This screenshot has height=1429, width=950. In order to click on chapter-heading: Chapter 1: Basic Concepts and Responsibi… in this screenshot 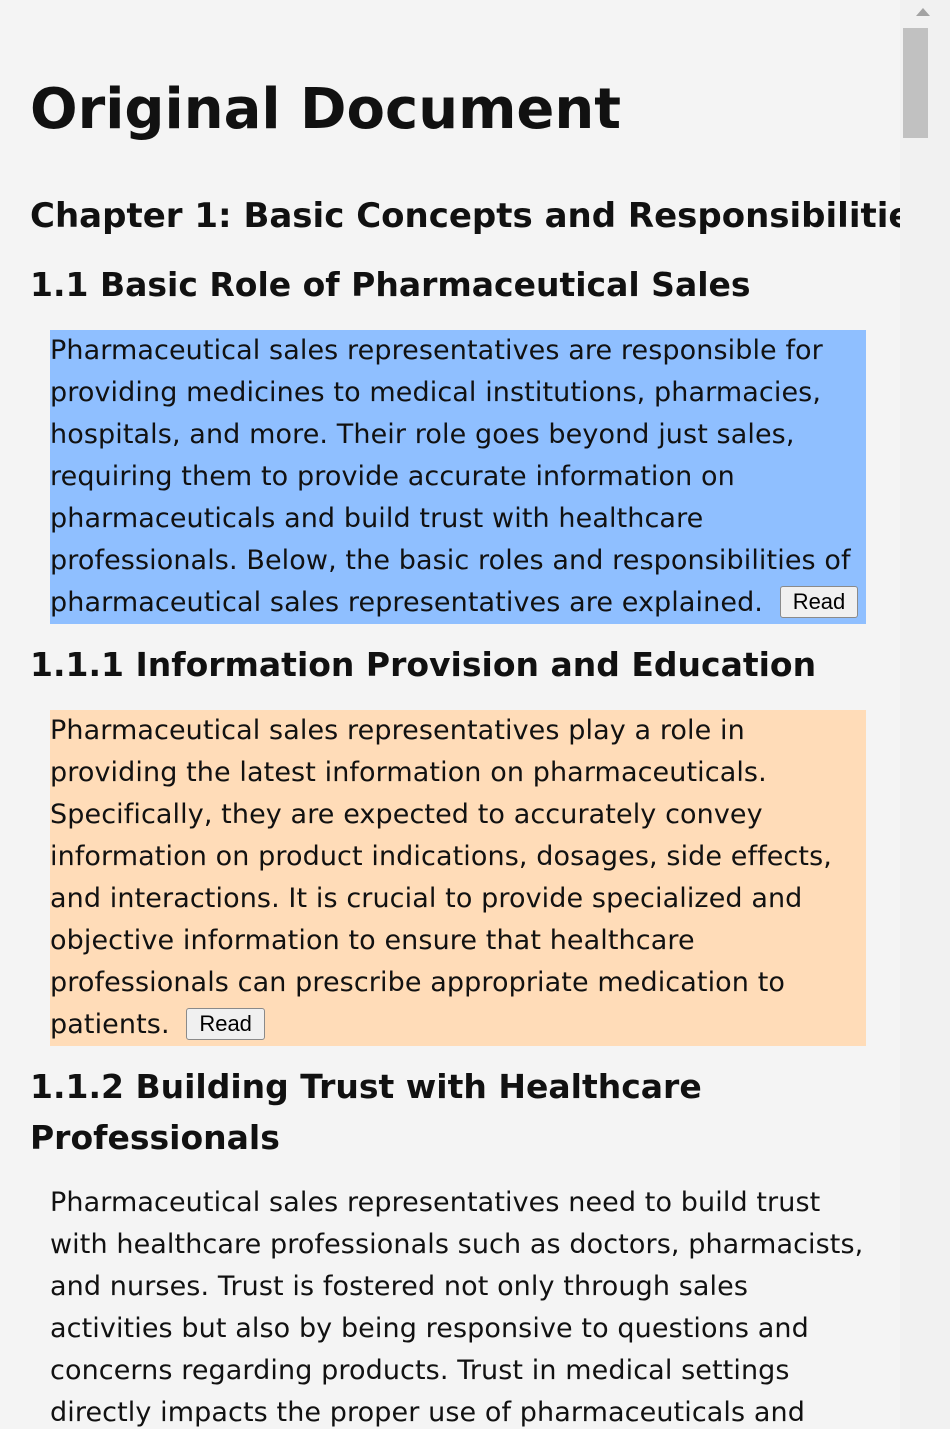, I will do `click(465, 216)`.